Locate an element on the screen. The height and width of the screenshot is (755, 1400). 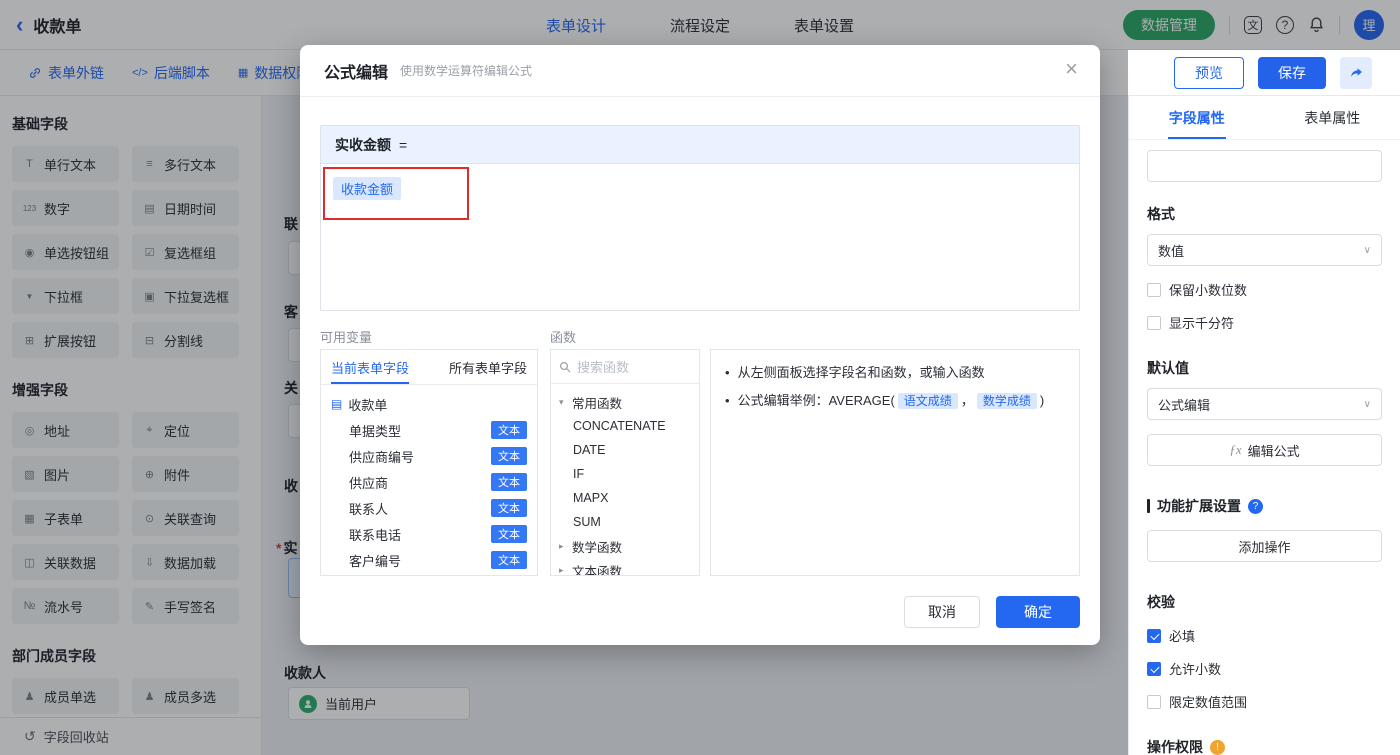
modal-footer: 取消 确定 is located at coordinates (700, 612).